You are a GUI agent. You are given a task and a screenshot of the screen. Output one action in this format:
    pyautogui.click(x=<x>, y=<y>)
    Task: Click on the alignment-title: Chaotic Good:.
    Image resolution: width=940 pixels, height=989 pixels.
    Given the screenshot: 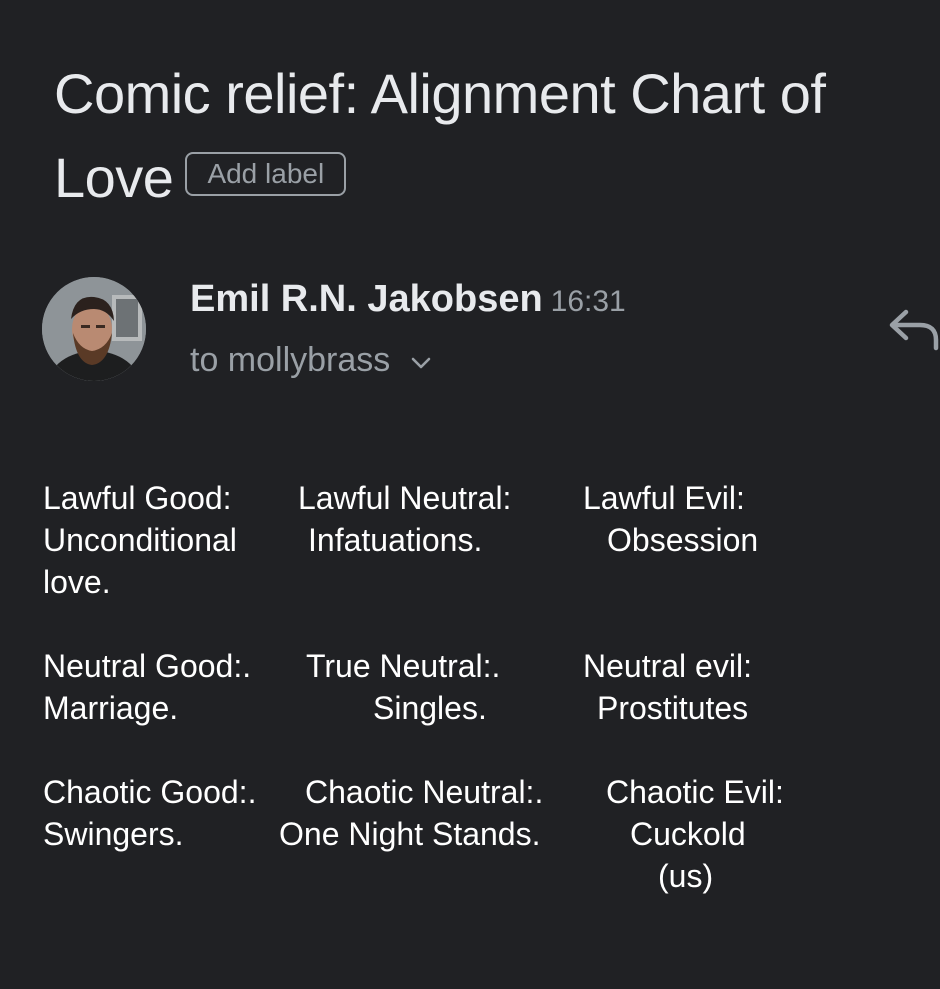 What is the action you would take?
    pyautogui.click(x=150, y=792)
    